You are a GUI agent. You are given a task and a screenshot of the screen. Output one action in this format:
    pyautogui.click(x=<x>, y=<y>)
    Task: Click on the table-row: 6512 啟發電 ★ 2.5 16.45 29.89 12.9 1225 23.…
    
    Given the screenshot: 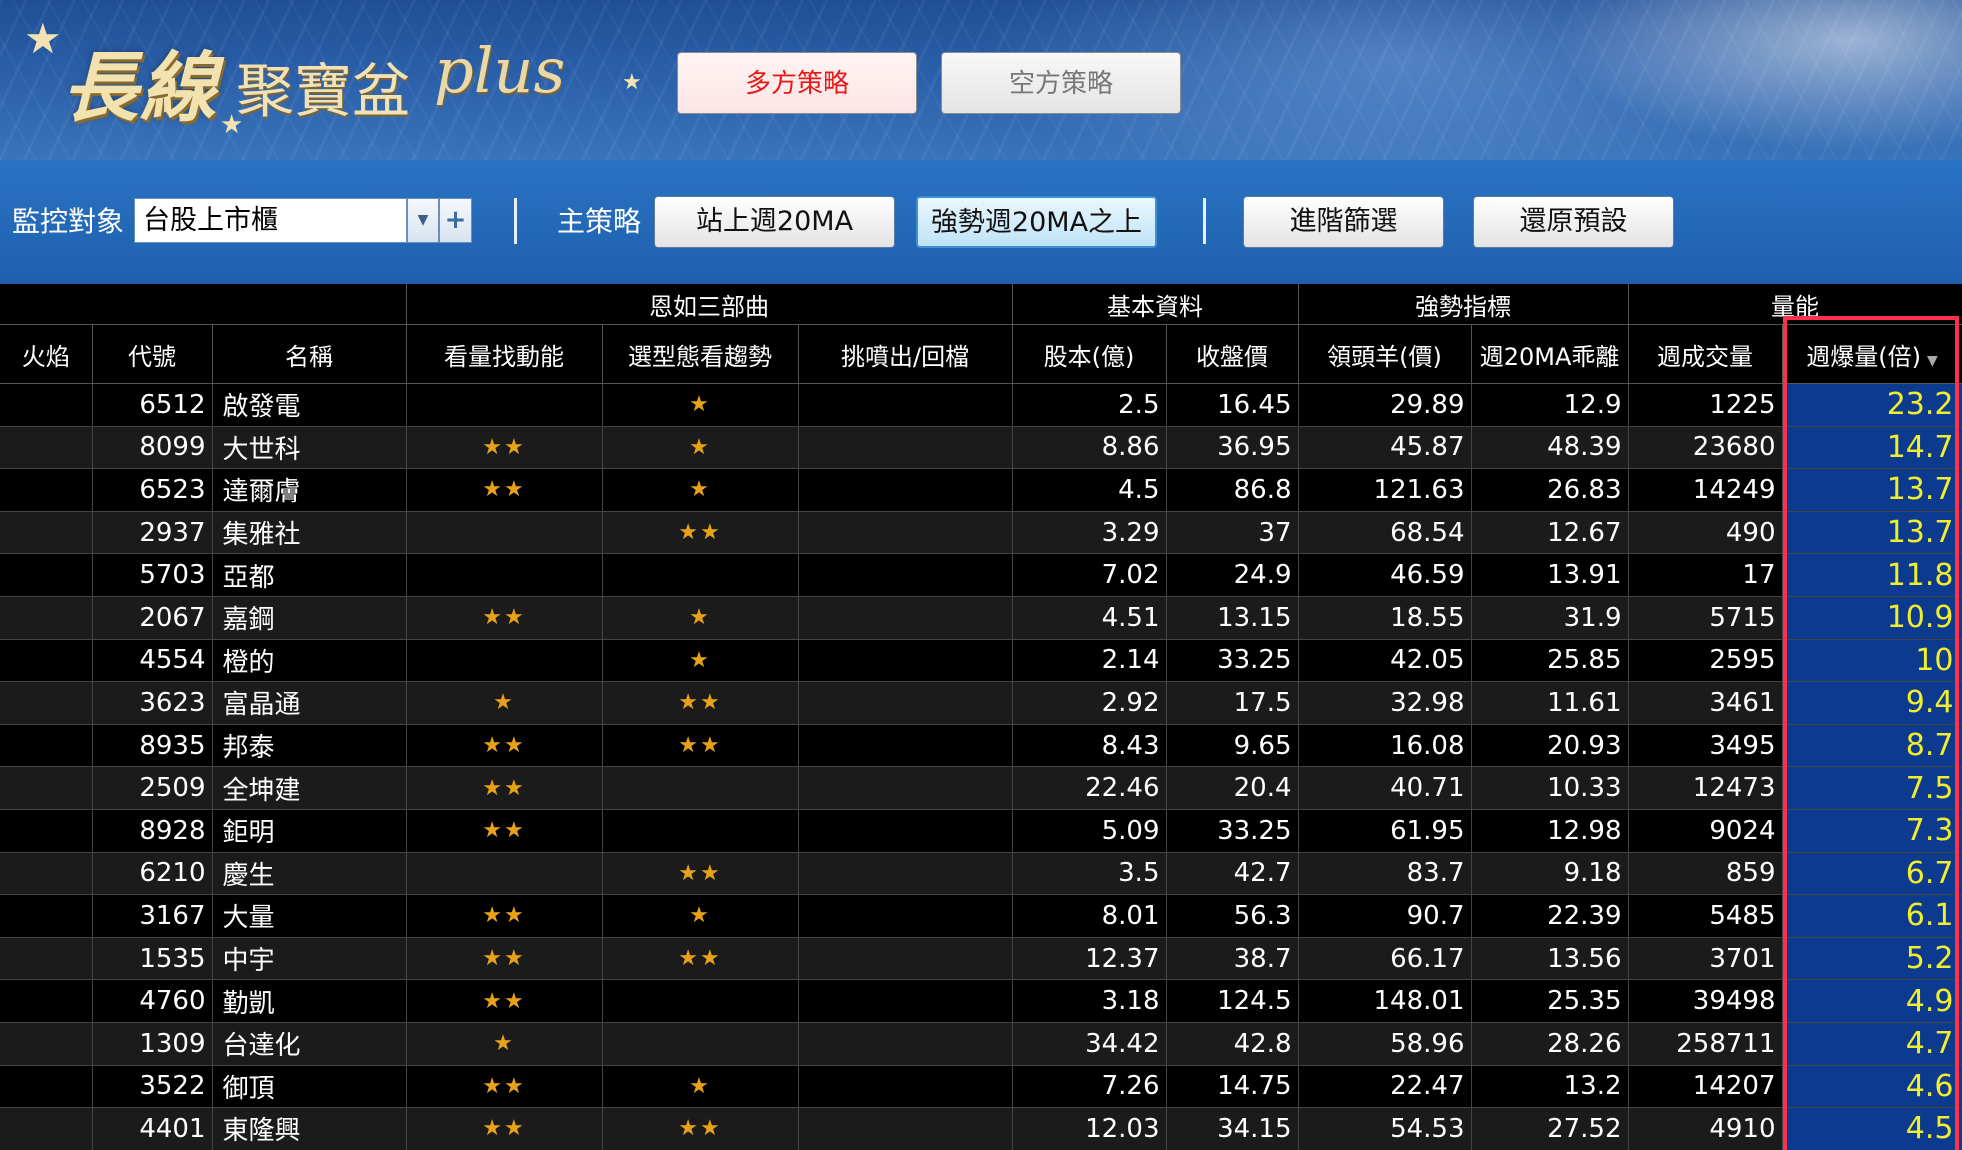 What is the action you would take?
    pyautogui.click(x=981, y=405)
    